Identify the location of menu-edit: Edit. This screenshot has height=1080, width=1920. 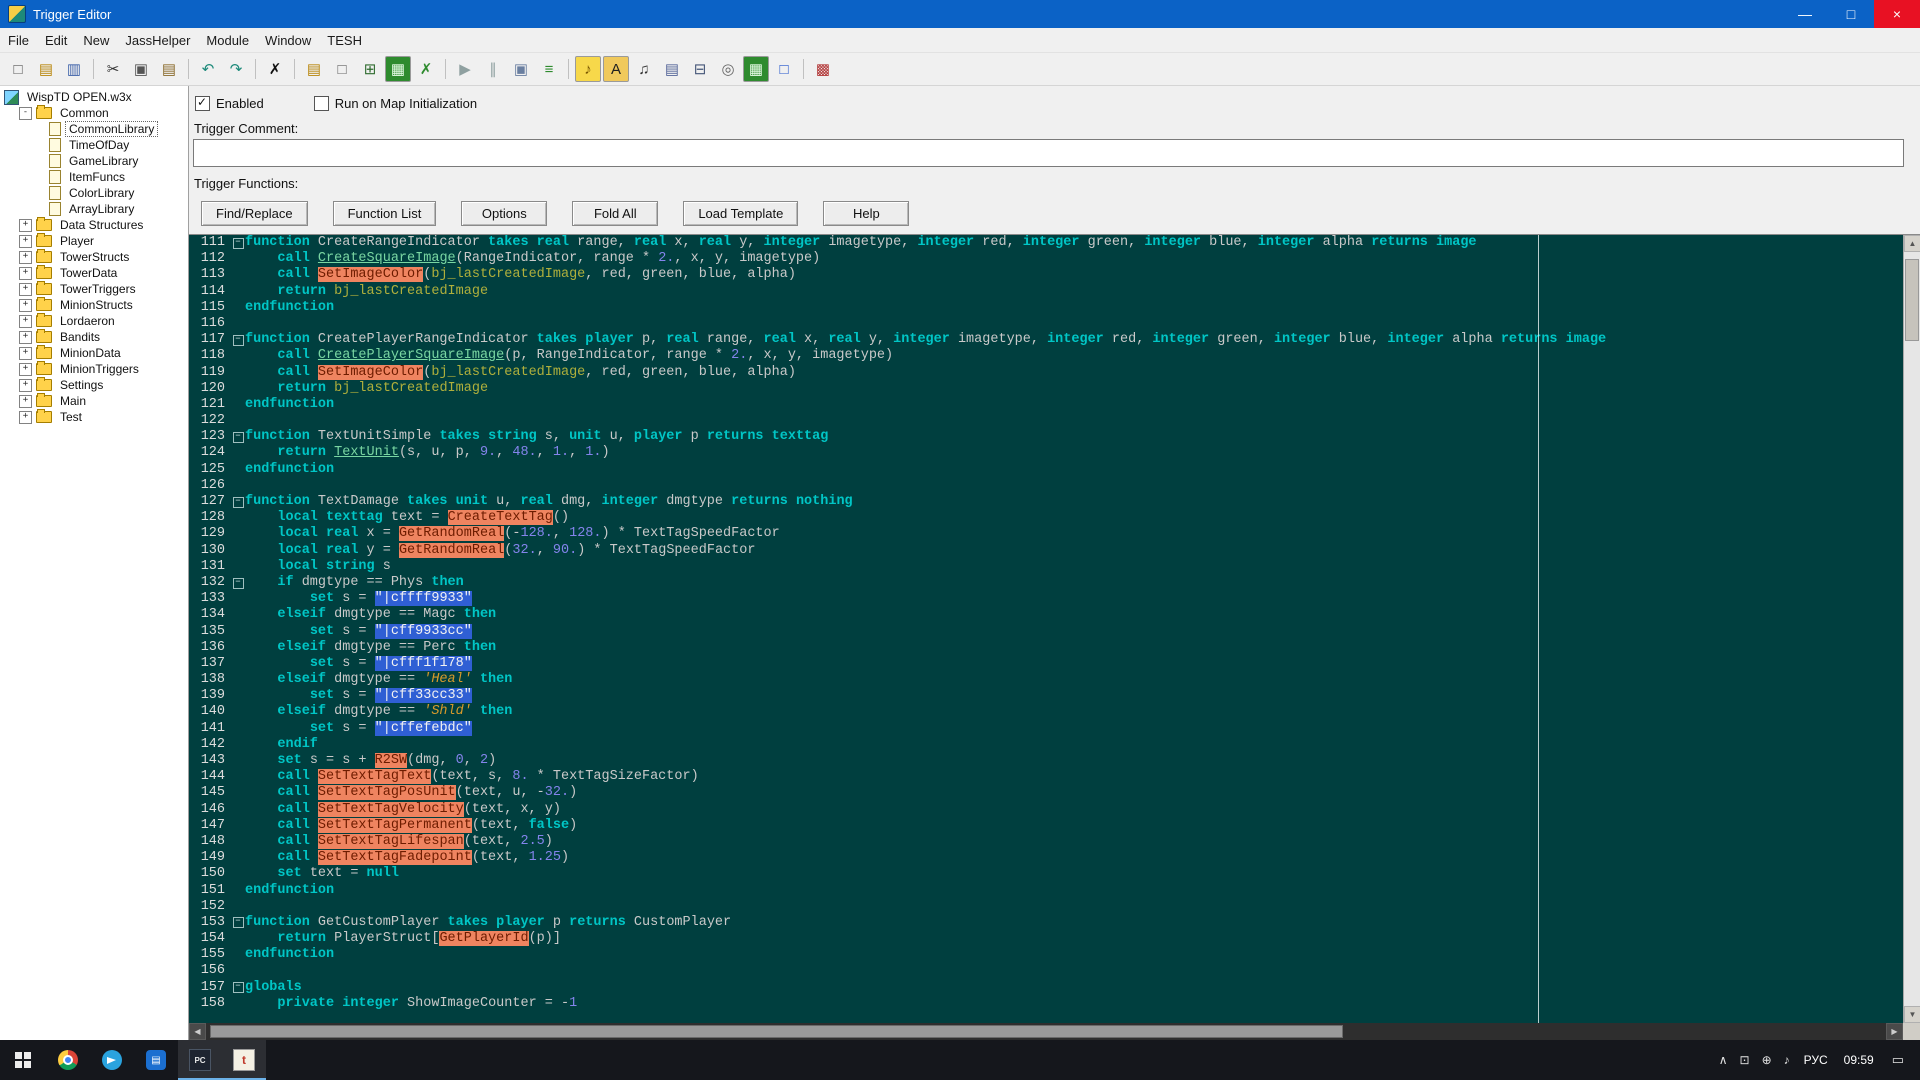
(56, 40).